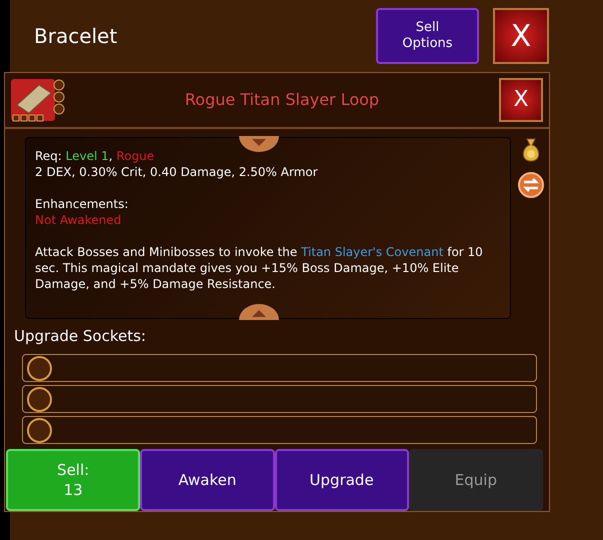 Image resolution: width=603 pixels, height=540 pixels. Describe the element at coordinates (95, 156) in the screenshot. I see `requirements-text: Req: Level 1, Rogue` at that location.